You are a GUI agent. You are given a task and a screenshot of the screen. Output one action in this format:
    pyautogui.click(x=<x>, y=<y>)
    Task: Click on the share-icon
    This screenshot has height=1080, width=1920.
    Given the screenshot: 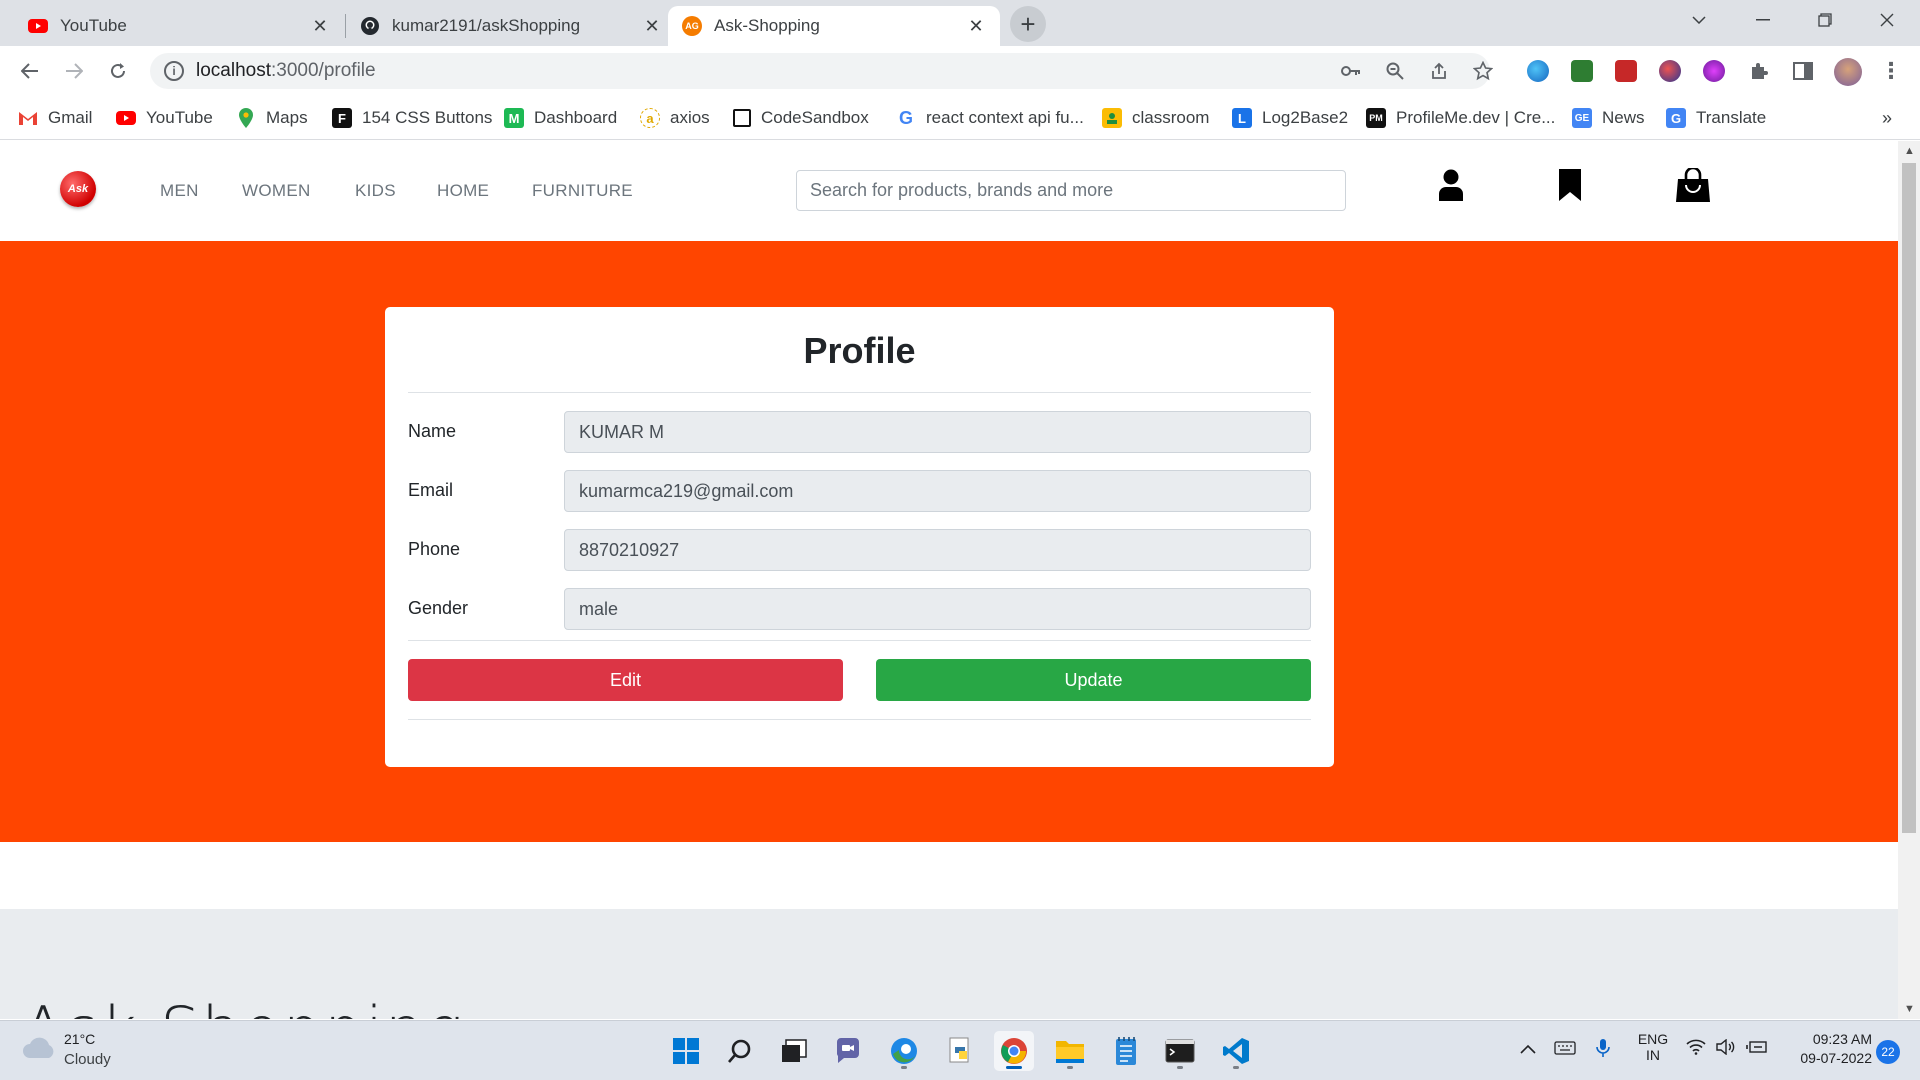 What is the action you would take?
    pyautogui.click(x=1439, y=71)
    